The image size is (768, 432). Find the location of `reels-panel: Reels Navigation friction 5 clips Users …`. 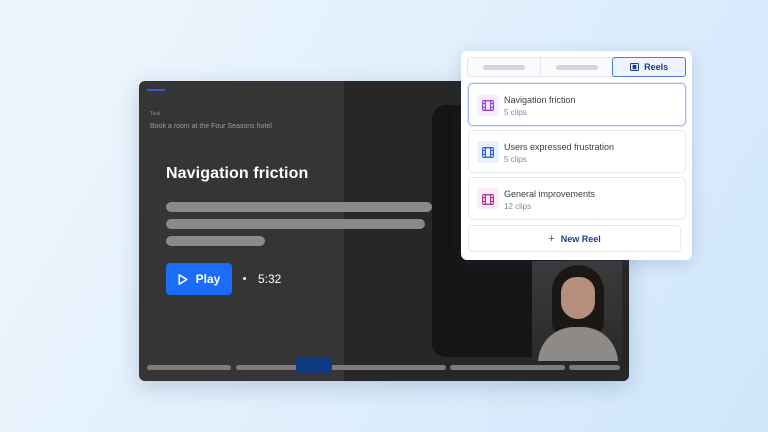

reels-panel: Reels Navigation friction 5 clips Users … is located at coordinates (576, 155).